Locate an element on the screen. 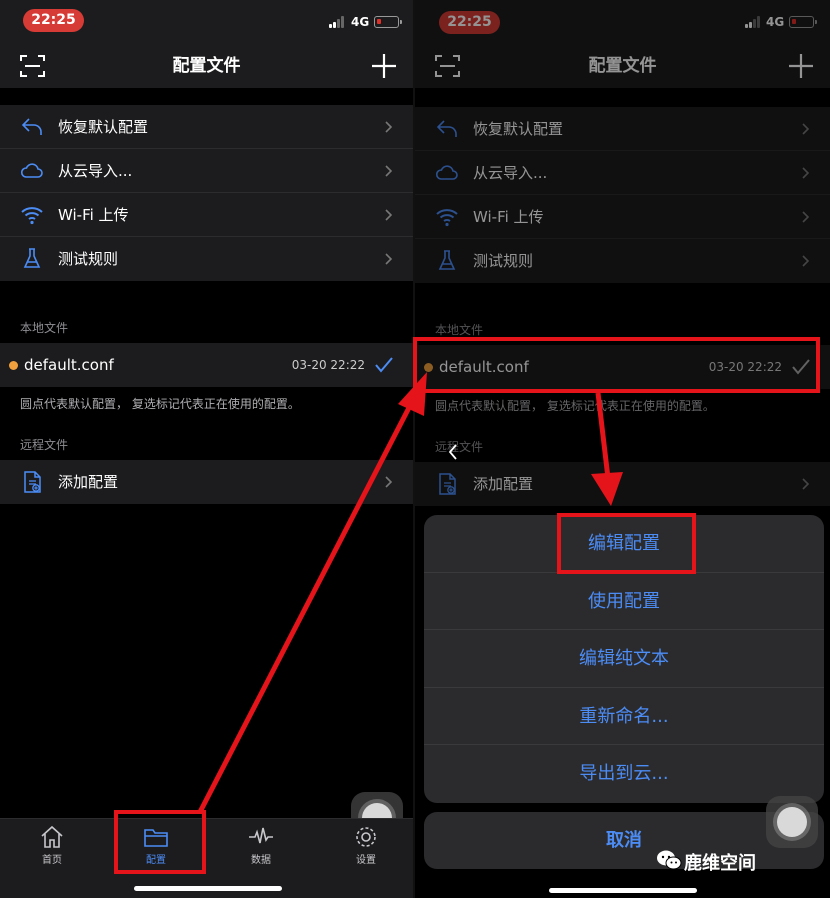 Image resolution: width=830 pixels, height=898 pixels. tab-data: 数据 is located at coordinates (261, 847).